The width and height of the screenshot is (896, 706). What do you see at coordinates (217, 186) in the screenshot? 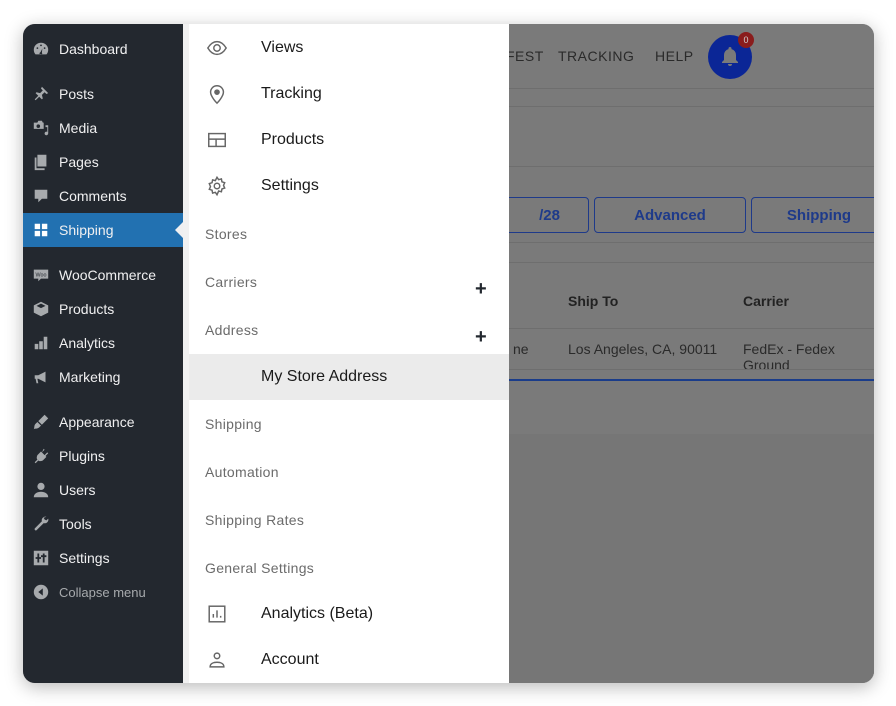
I see `gear-icon` at bounding box center [217, 186].